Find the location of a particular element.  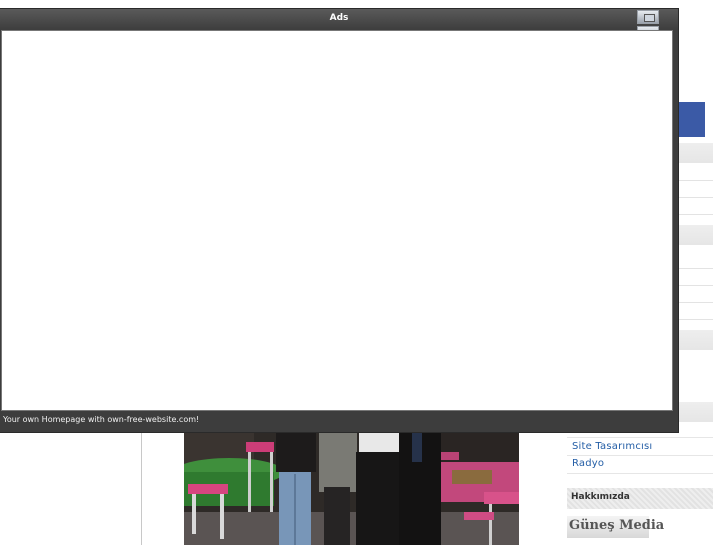

about-heading-bar: Hakkımızda is located at coordinates (640, 498).